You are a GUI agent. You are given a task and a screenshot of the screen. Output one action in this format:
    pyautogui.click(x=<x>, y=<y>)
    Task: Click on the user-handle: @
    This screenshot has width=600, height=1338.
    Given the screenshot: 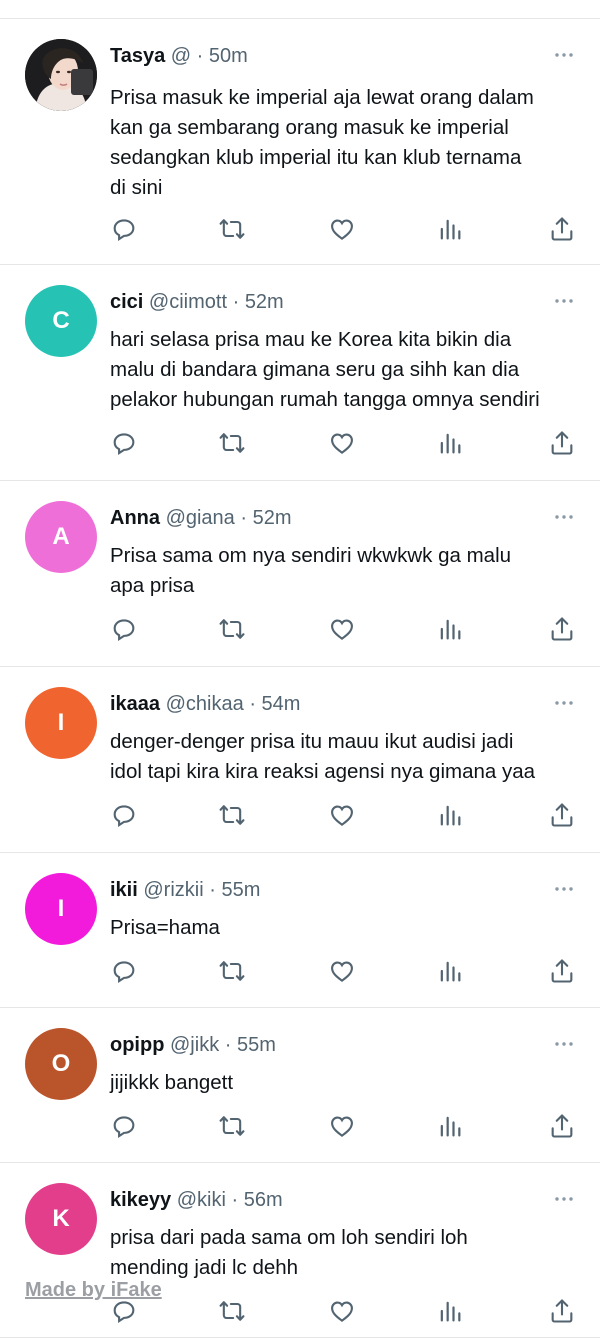 What is the action you would take?
    pyautogui.click(x=181, y=56)
    